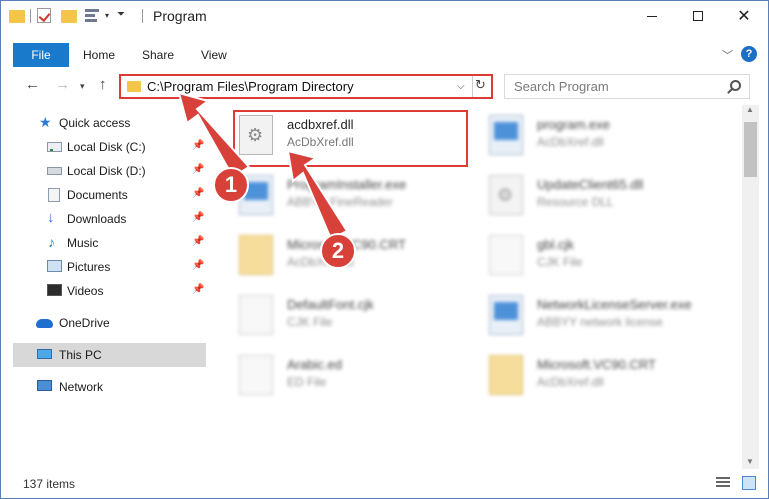 The image size is (769, 499). What do you see at coordinates (49, 484) in the screenshot?
I see `item-count: 137 items` at bounding box center [49, 484].